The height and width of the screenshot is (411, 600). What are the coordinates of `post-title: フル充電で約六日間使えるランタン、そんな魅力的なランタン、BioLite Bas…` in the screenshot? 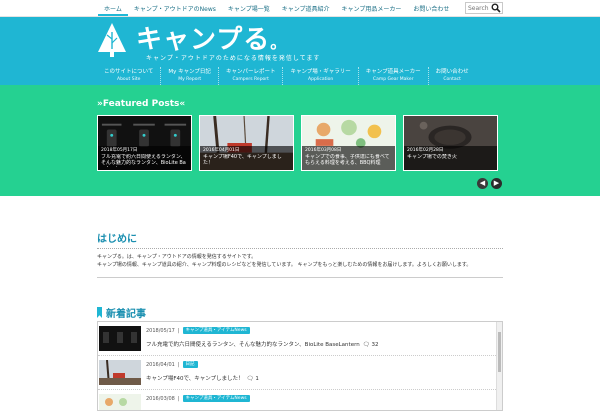 It's located at (253, 345).